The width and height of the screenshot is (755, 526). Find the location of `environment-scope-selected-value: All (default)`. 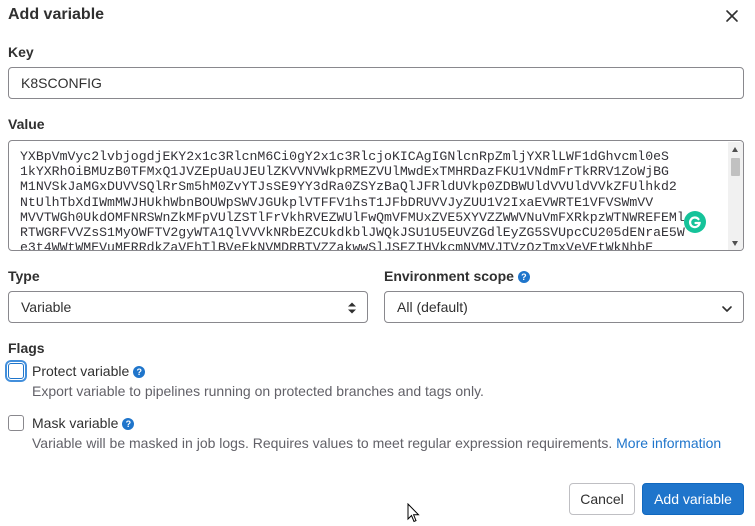

environment-scope-selected-value: All (default) is located at coordinates (432, 307).